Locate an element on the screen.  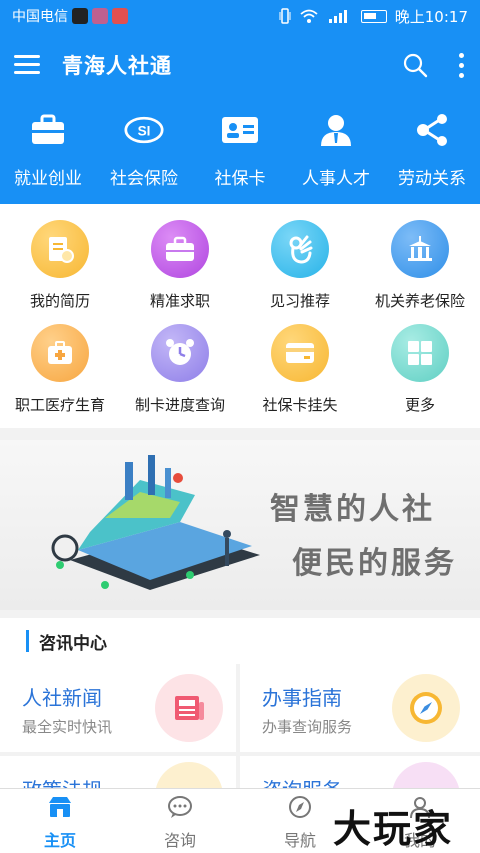
network-icon is located at coordinates (432, 130).